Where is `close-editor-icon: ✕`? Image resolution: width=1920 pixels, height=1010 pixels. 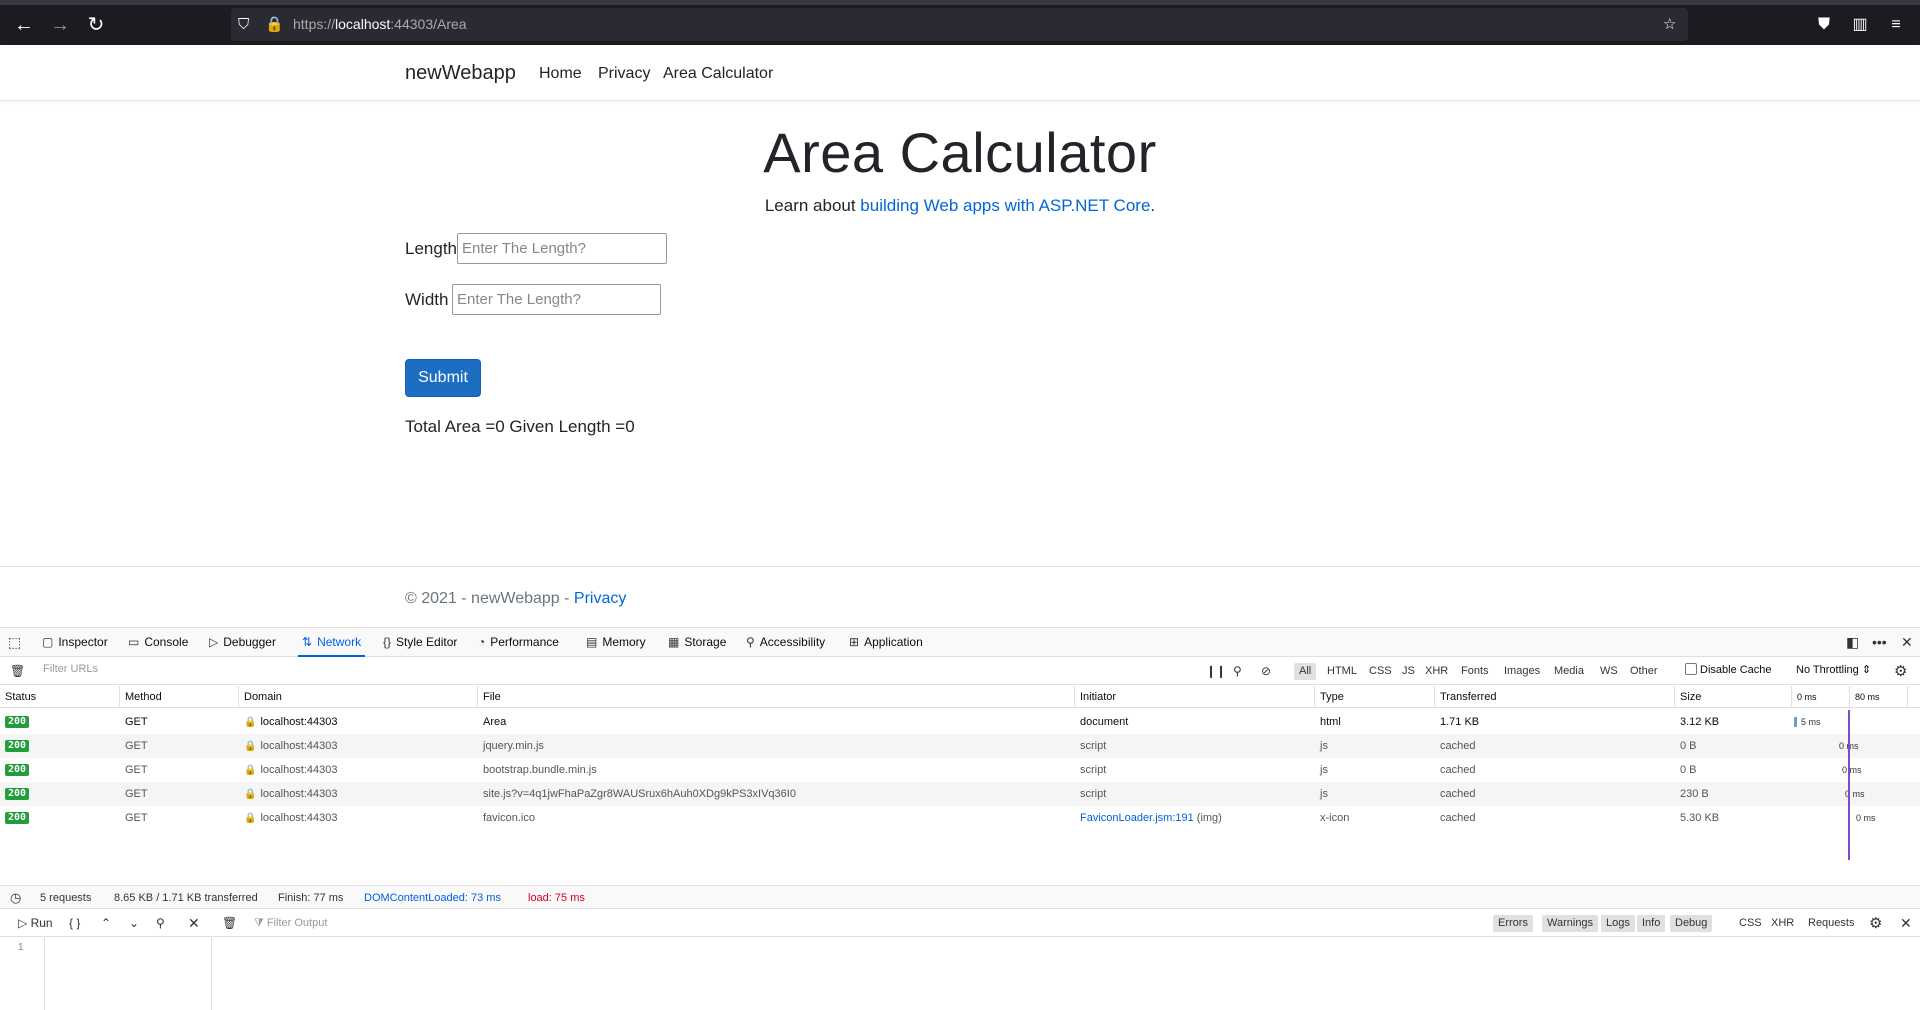
close-editor-icon: ✕ is located at coordinates (194, 923).